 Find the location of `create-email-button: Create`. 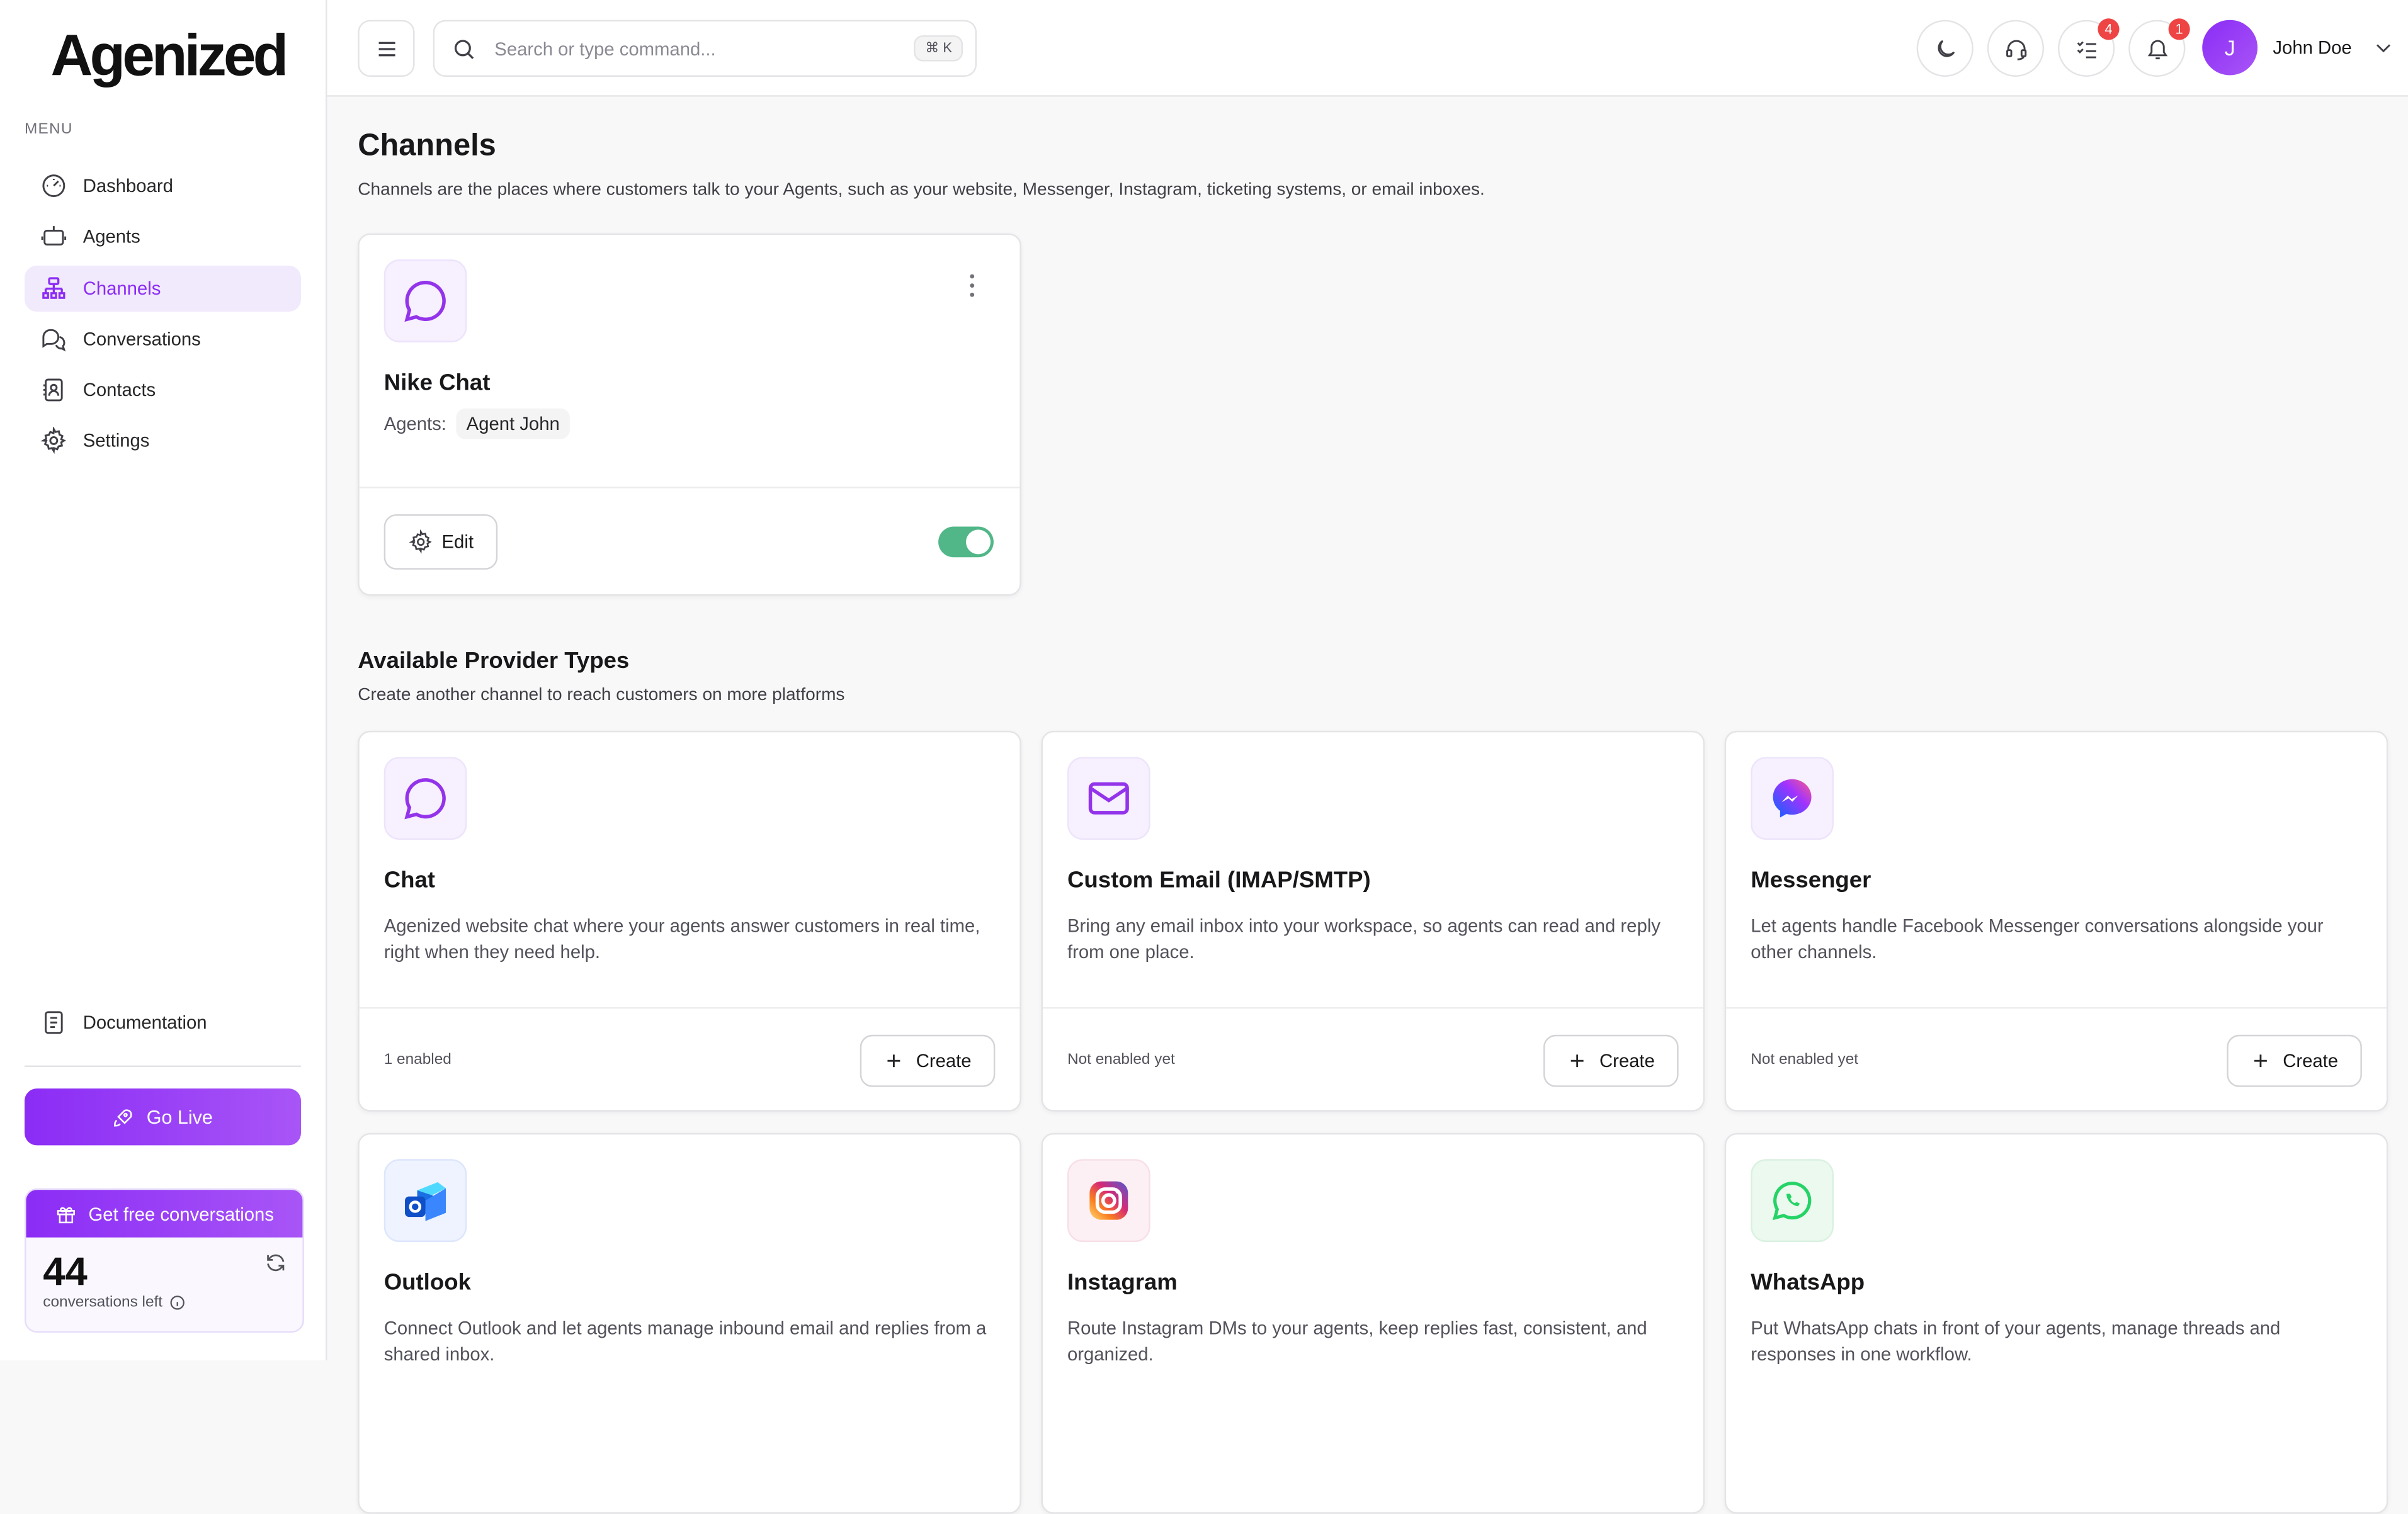

create-email-button: Create is located at coordinates (1611, 1061).